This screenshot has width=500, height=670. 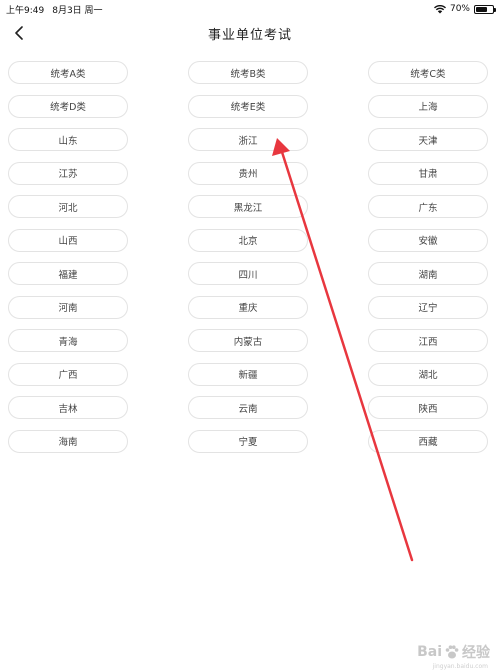 I want to click on exam-option-button: 统考B类, so click(x=248, y=72).